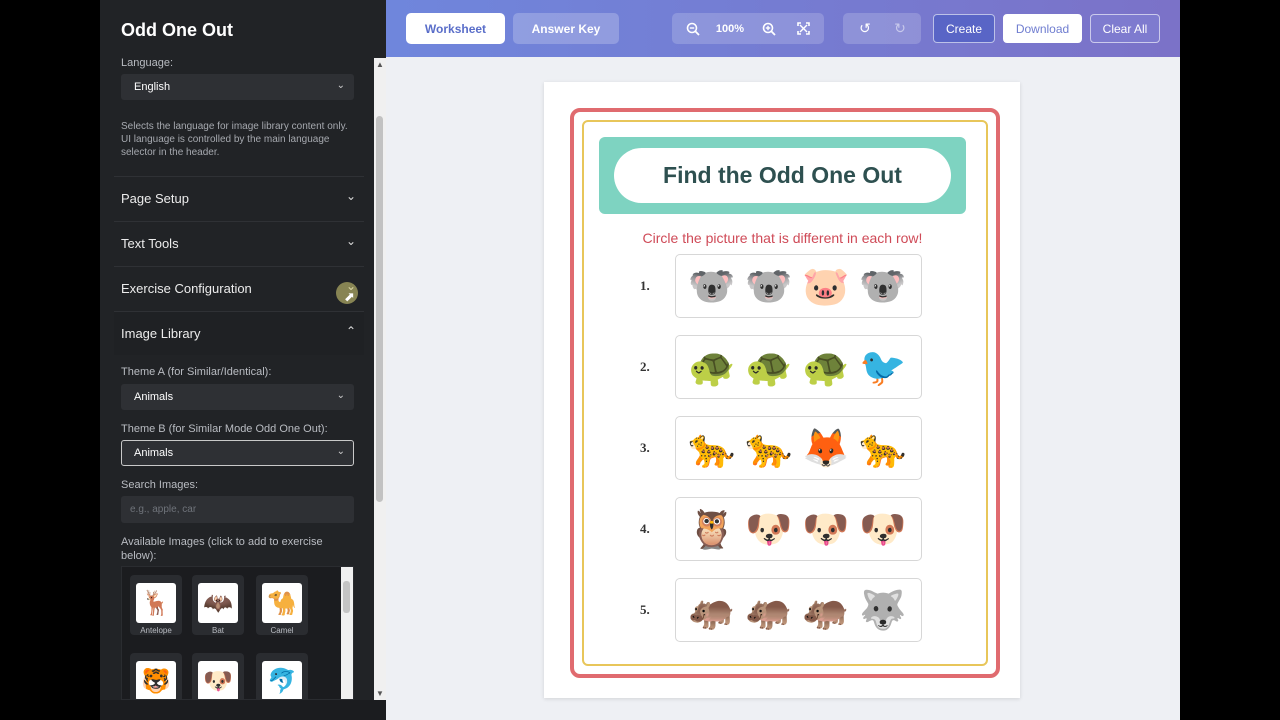 The height and width of the screenshot is (720, 1280). Describe the element at coordinates (349, 296) in the screenshot. I see `mouse-pointer-icon: ⬈` at that location.